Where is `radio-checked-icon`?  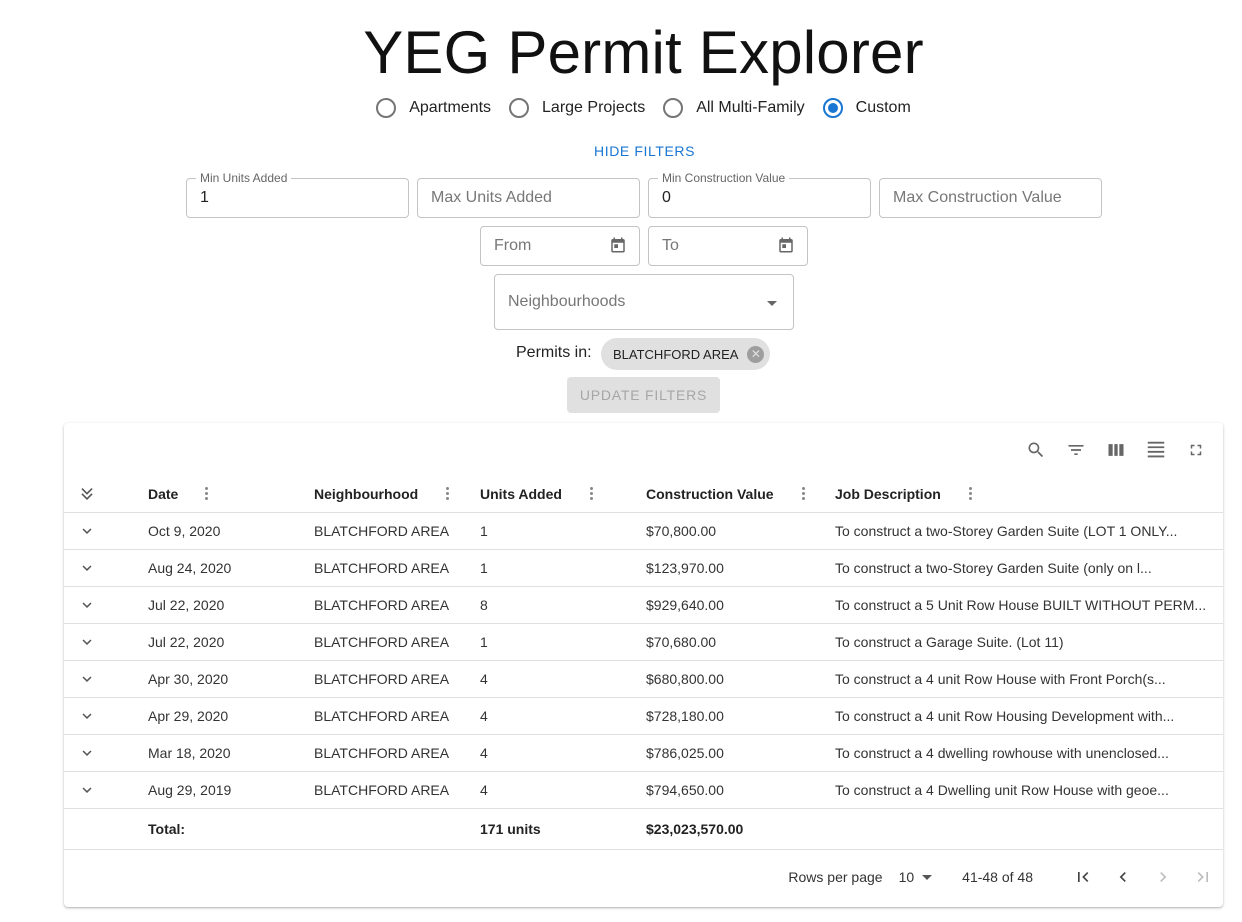 radio-checked-icon is located at coordinates (832, 108).